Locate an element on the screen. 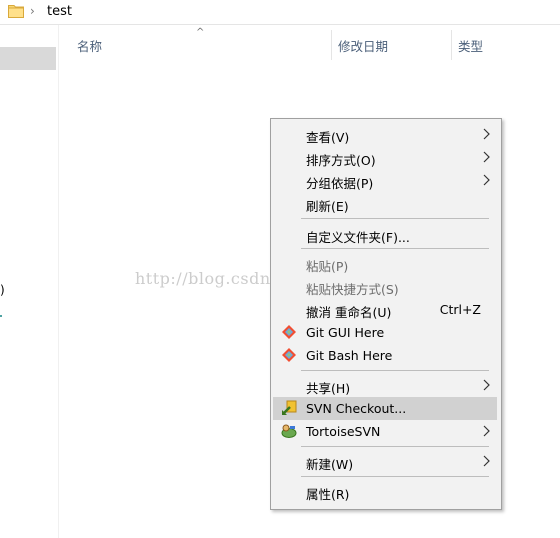  nav-item-partial-text: ) is located at coordinates (2, 290).